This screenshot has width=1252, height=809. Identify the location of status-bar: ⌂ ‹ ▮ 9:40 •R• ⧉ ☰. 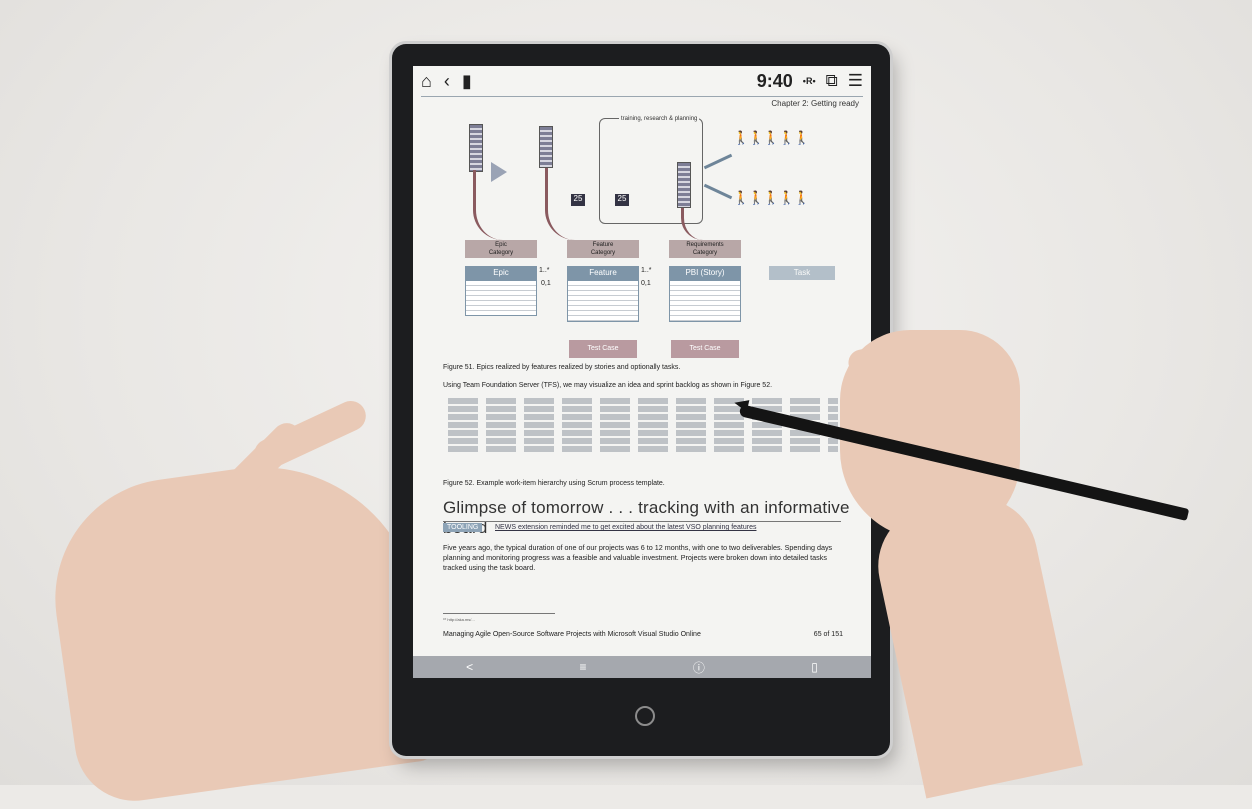
(642, 81).